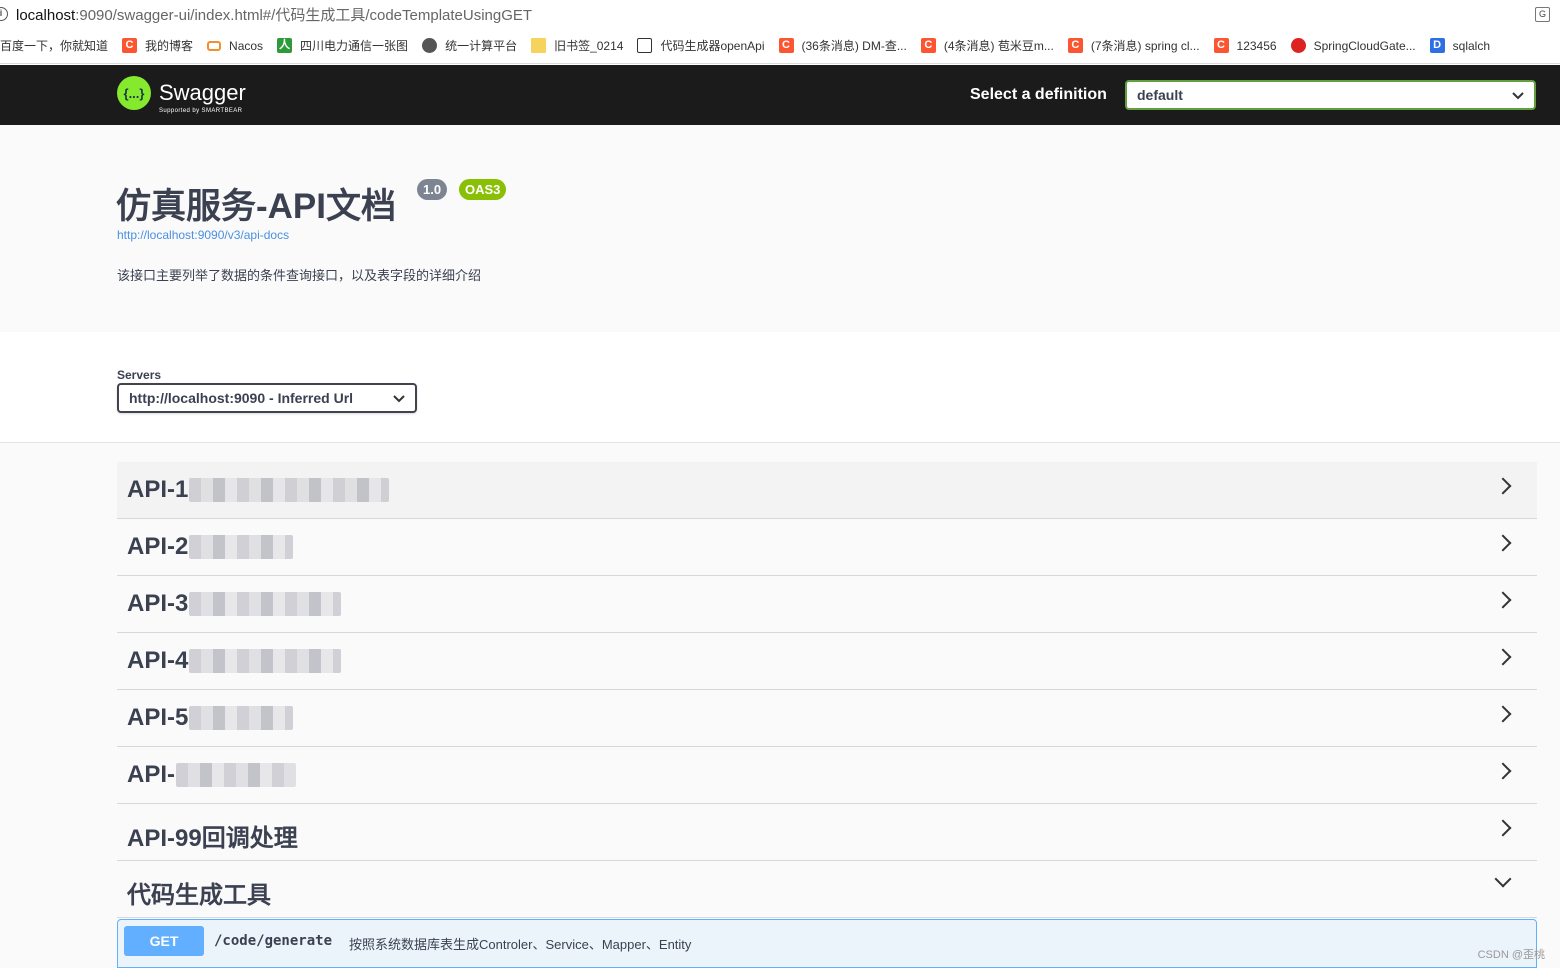  I want to click on api-docs-link: http://localhost:9090/v3/api-docs, so click(203, 235).